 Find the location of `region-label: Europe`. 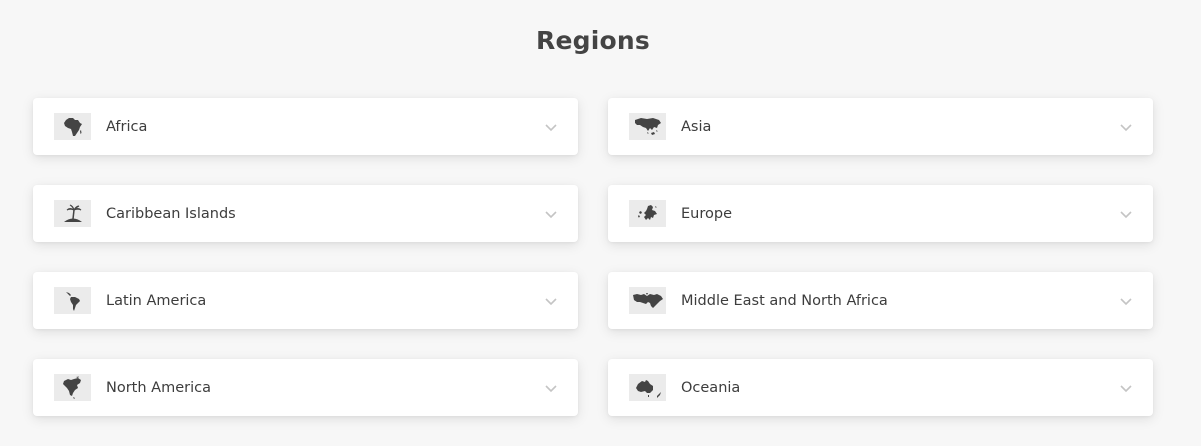

region-label: Europe is located at coordinates (706, 213).